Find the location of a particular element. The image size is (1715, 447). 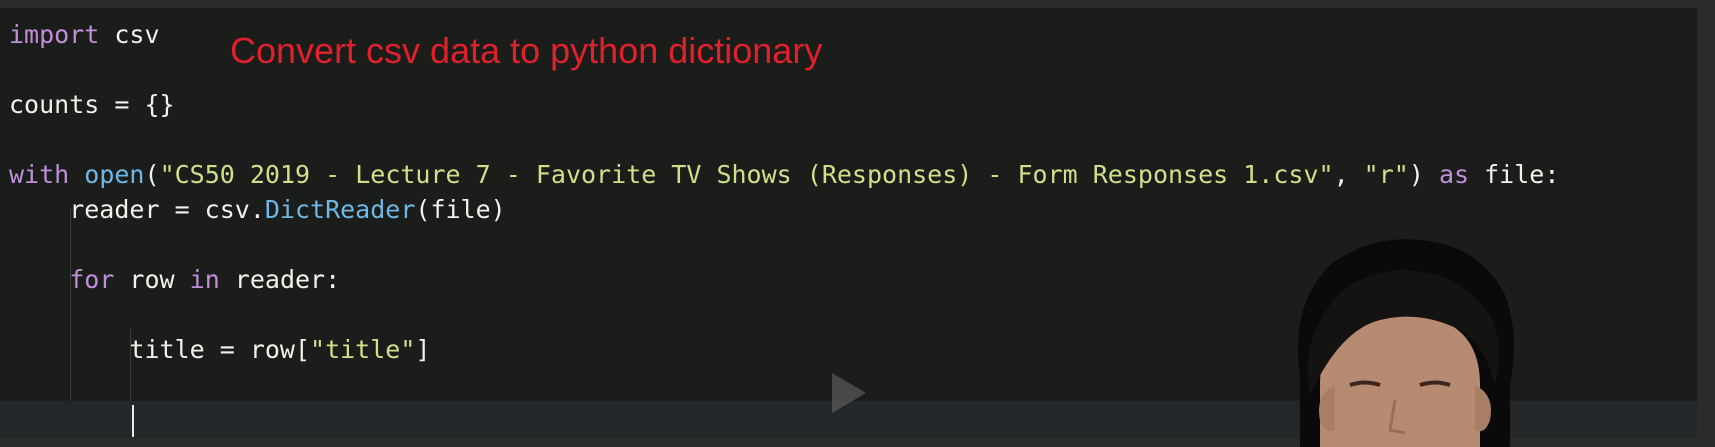

video-annotation: Convert csv data to python dictionary is located at coordinates (526, 50).